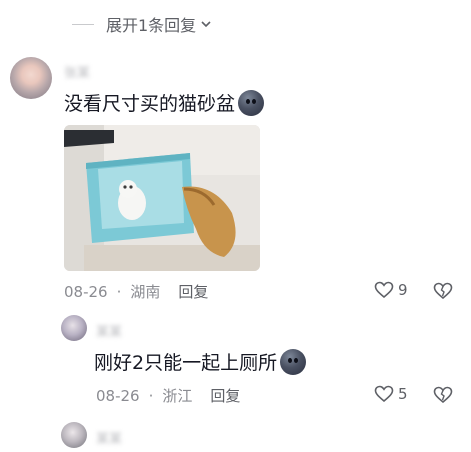 The image size is (471, 452). What do you see at coordinates (177, 396) in the screenshot?
I see `comment-location: 浙江` at bounding box center [177, 396].